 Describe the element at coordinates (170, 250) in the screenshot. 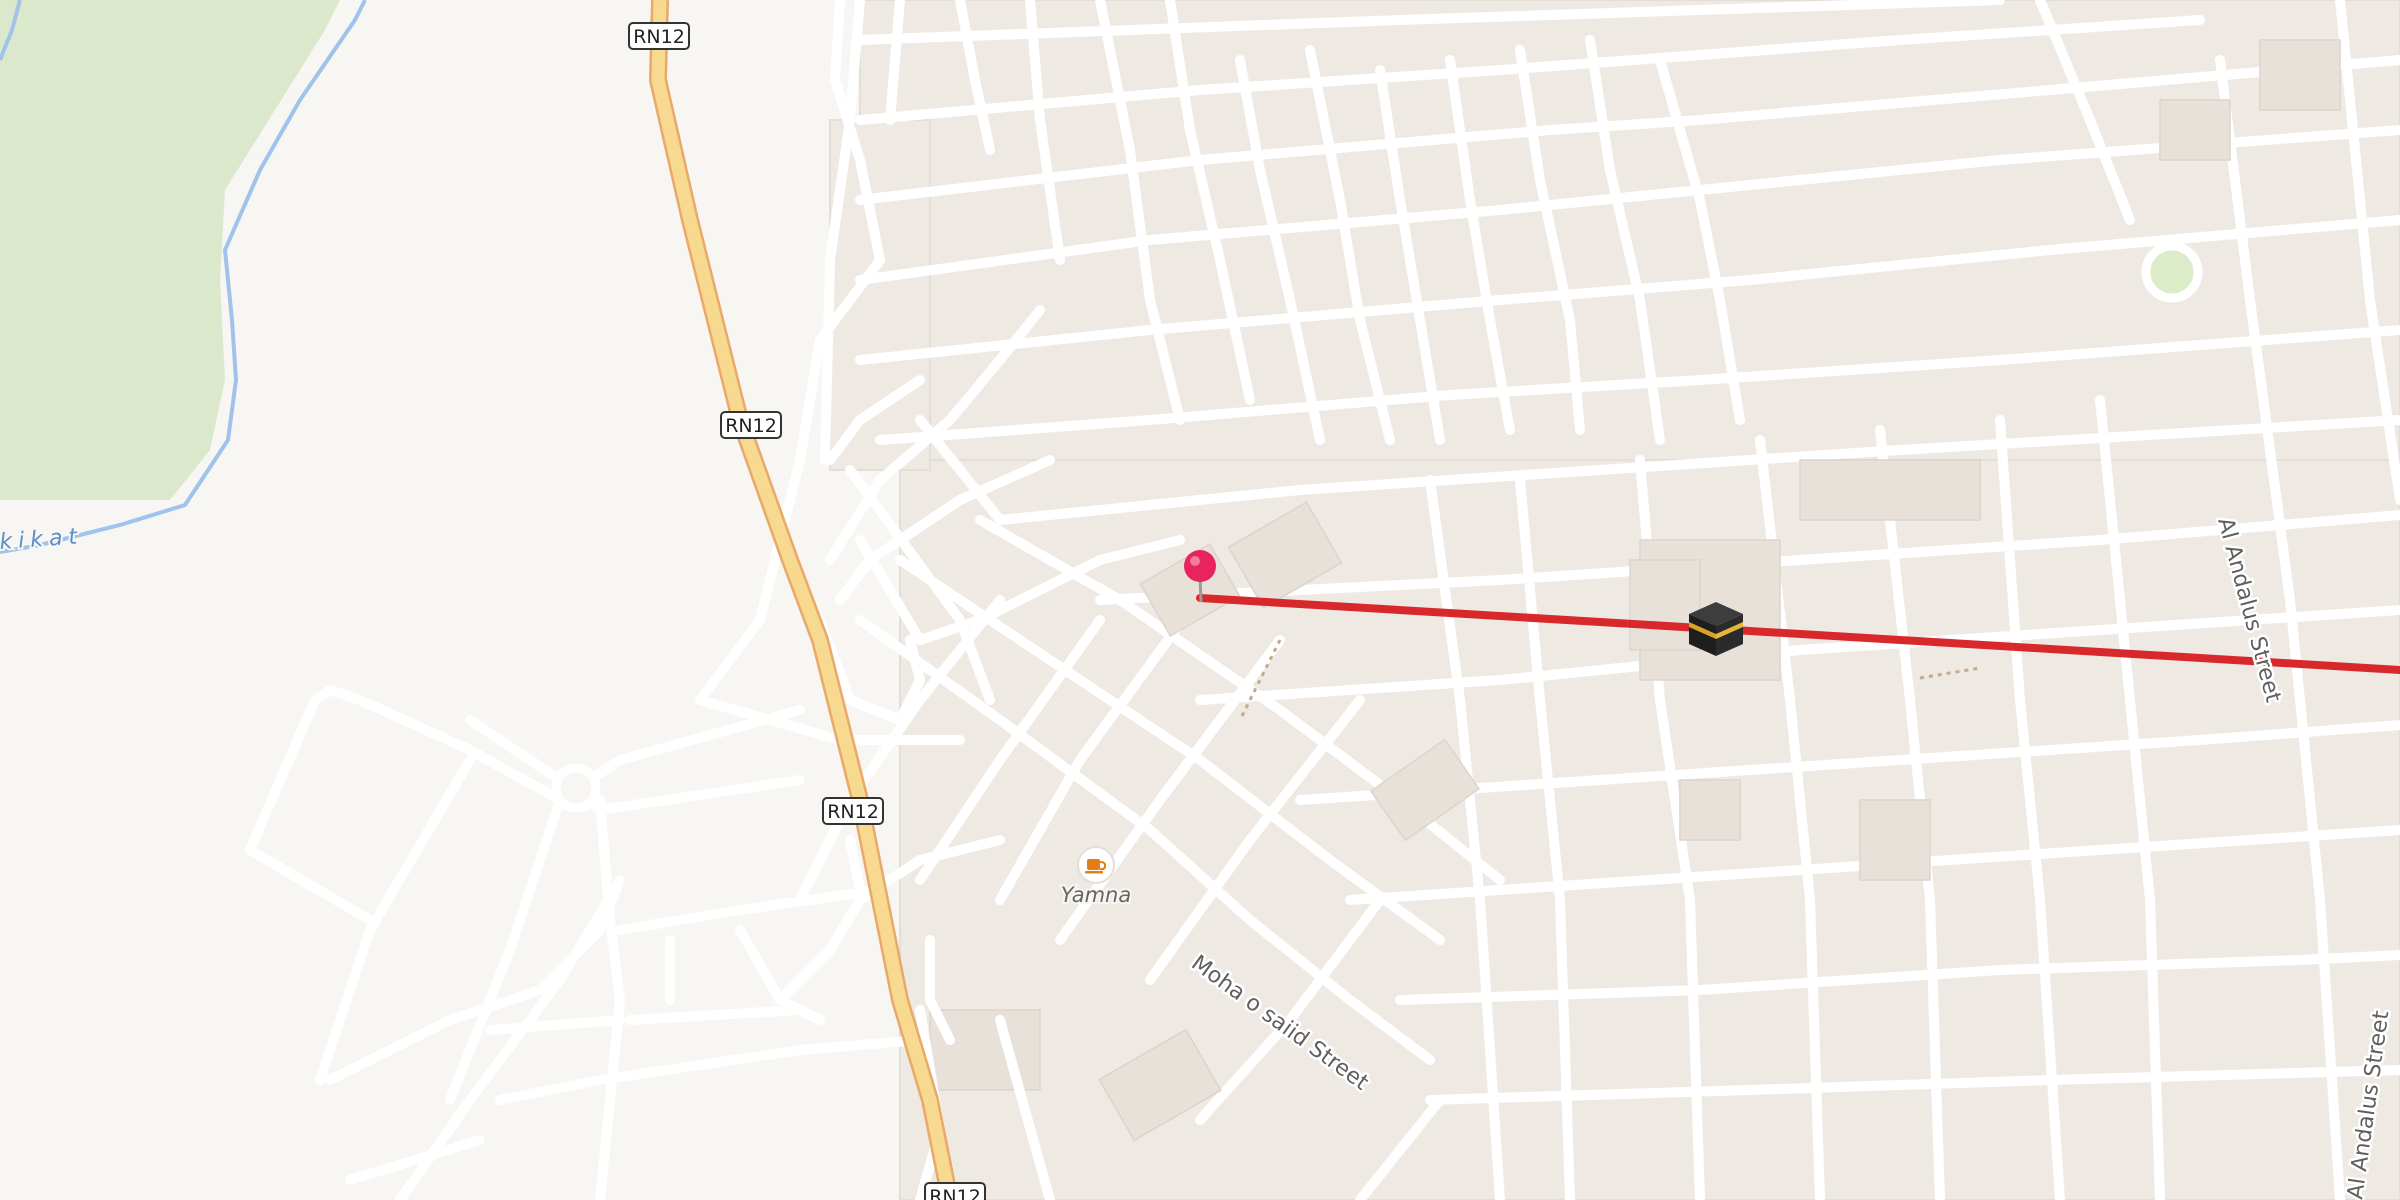

I see `park-area` at that location.